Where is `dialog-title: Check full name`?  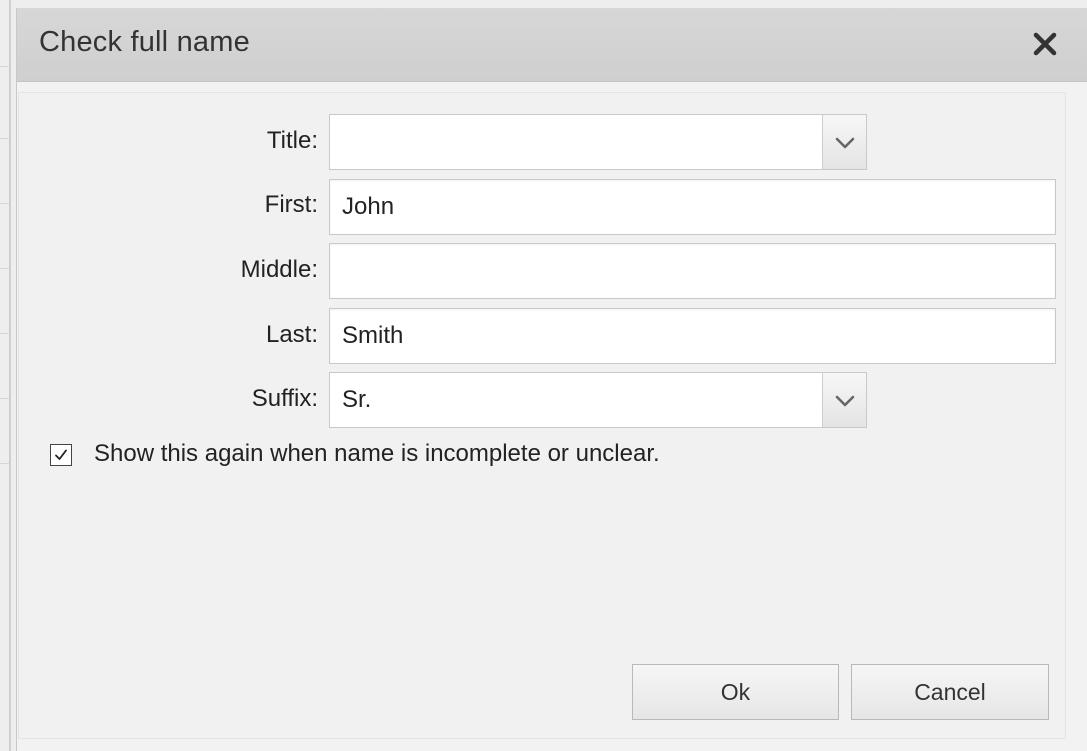
dialog-title: Check full name is located at coordinates (144, 42).